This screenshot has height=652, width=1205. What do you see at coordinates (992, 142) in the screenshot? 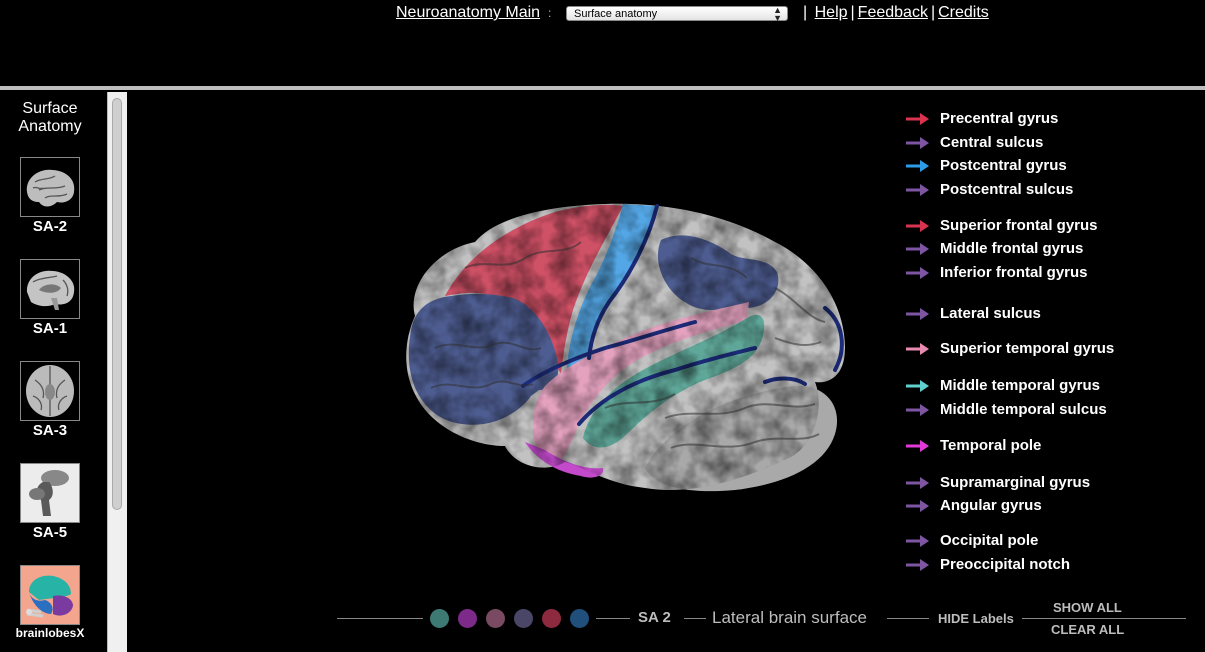
I see `label-text: Central sulcus` at bounding box center [992, 142].